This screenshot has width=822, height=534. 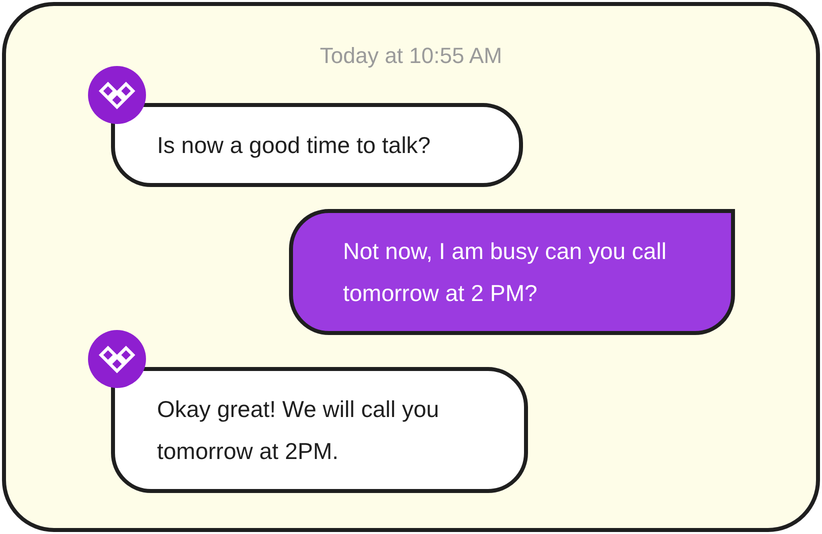 What do you see at coordinates (319, 430) in the screenshot?
I see `received-message-bubble: Okay great! We will call you tomorrow at 2PM.` at bounding box center [319, 430].